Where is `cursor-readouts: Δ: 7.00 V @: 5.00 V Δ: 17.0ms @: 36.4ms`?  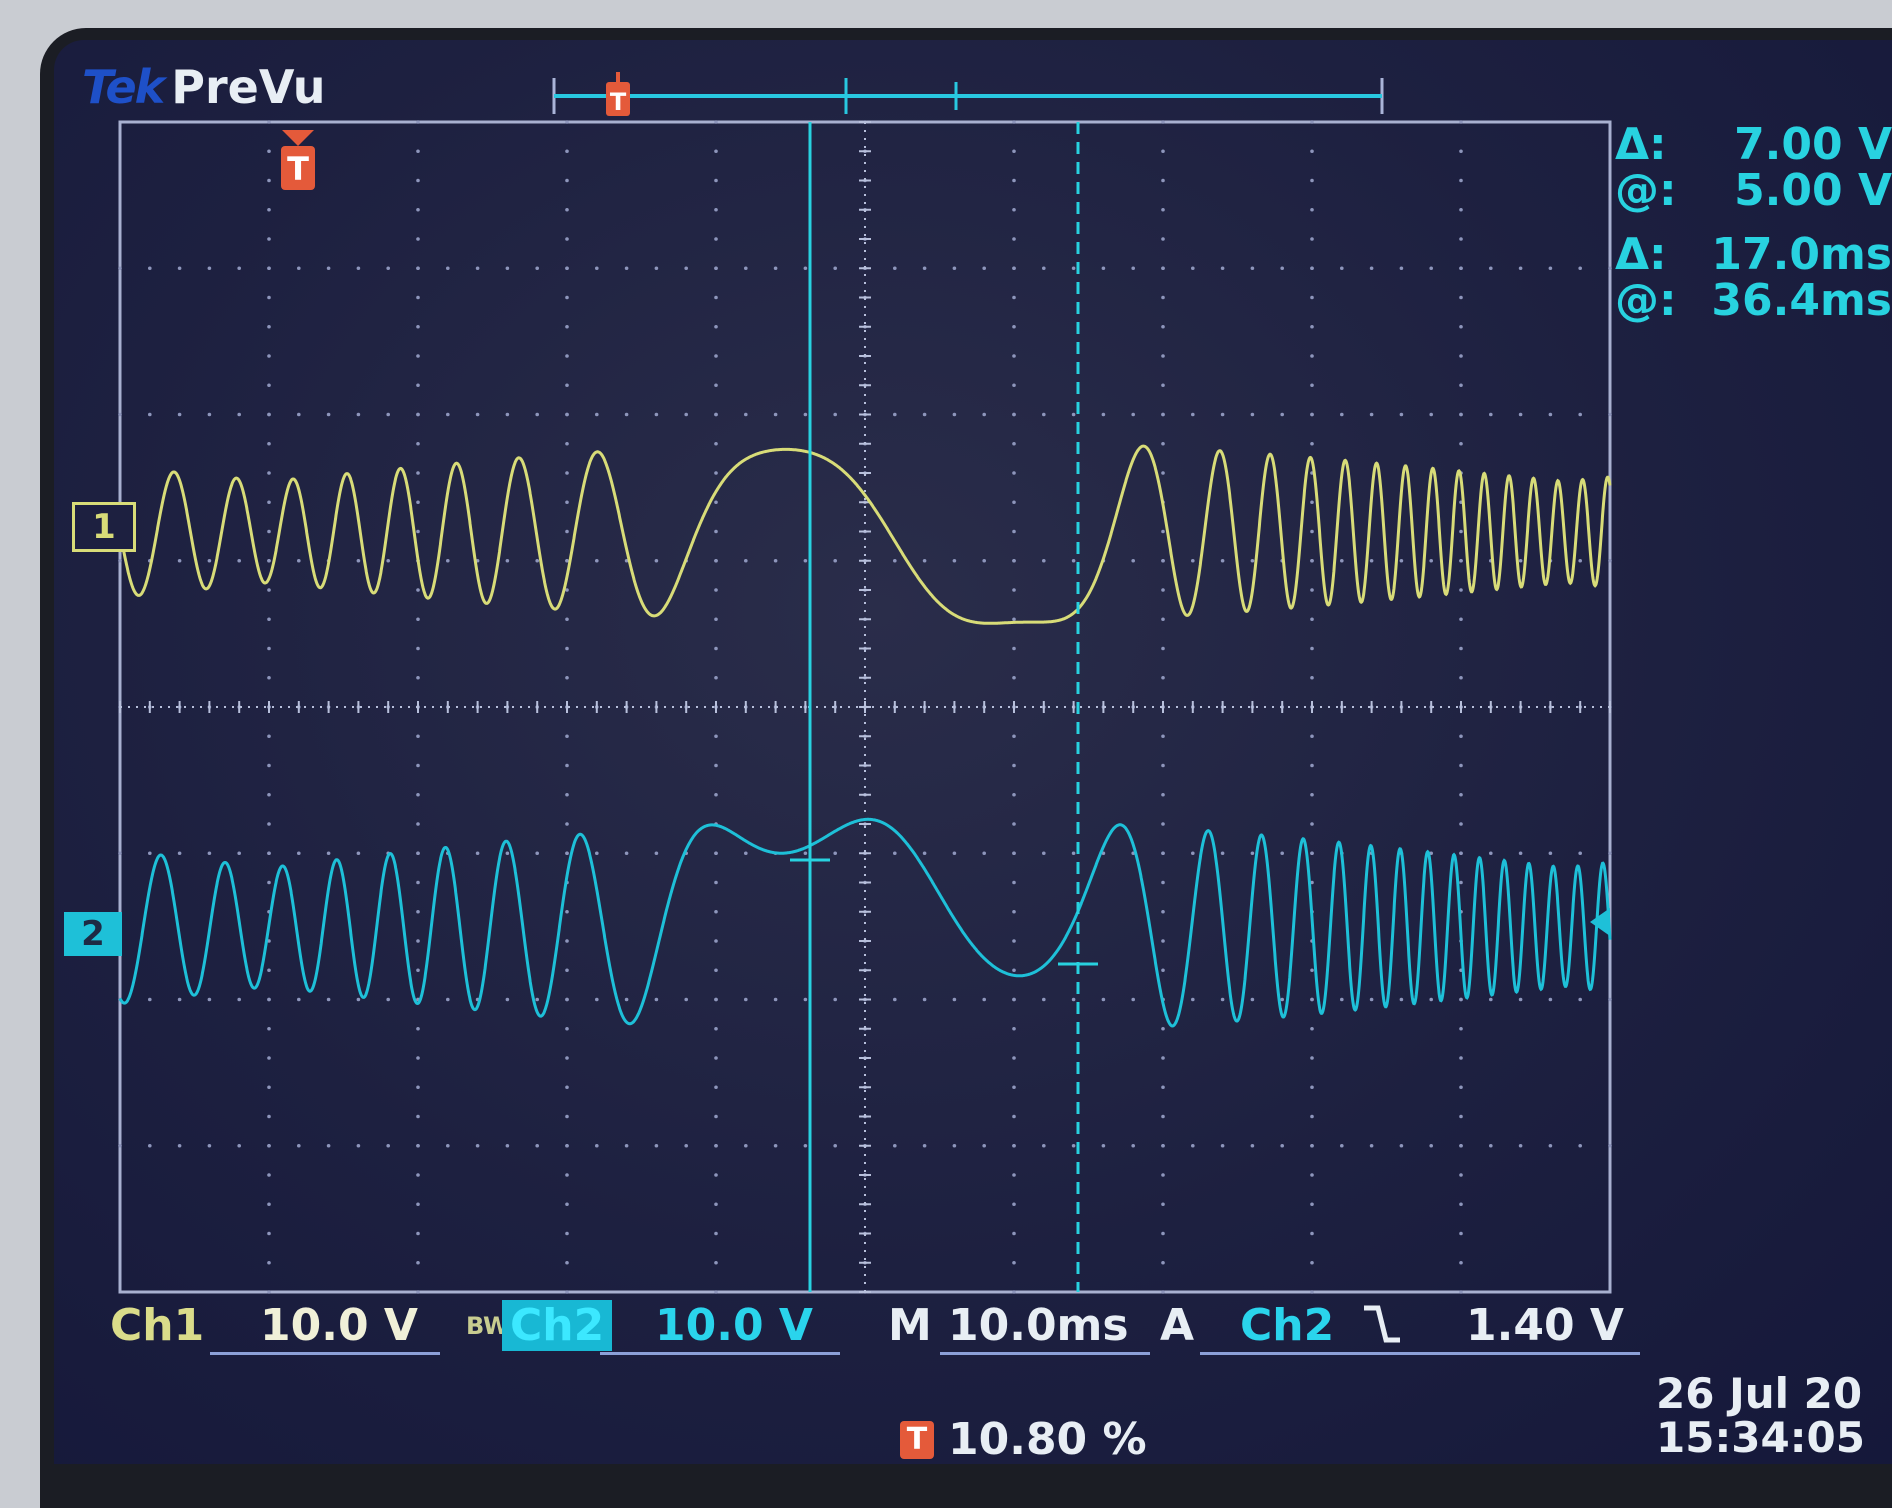
cursor-readouts: Δ: 7.00 V @: 5.00 V Δ: 17.0ms @: 36.4ms is located at coordinates (1753, 223).